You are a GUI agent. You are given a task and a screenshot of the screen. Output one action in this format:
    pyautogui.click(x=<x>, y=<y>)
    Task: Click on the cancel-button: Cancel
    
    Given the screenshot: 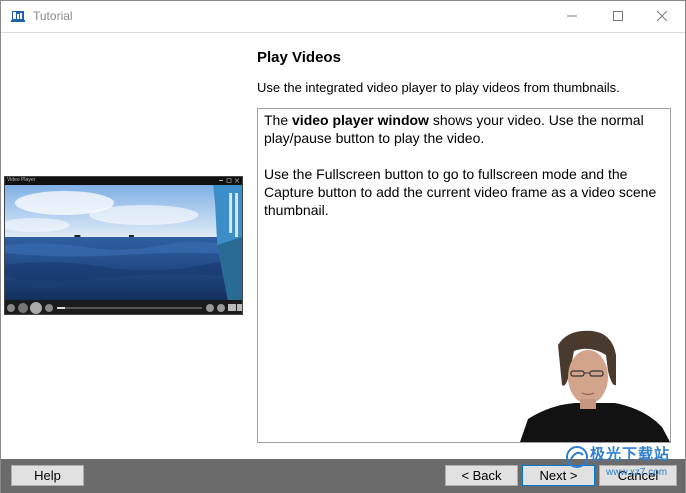 What is the action you would take?
    pyautogui.click(x=638, y=475)
    